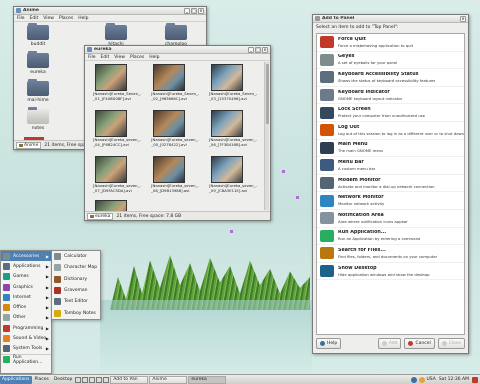 The image size is (480, 384). Describe the element at coordinates (475, 379) in the screenshot. I see `logout-icon` at that location.